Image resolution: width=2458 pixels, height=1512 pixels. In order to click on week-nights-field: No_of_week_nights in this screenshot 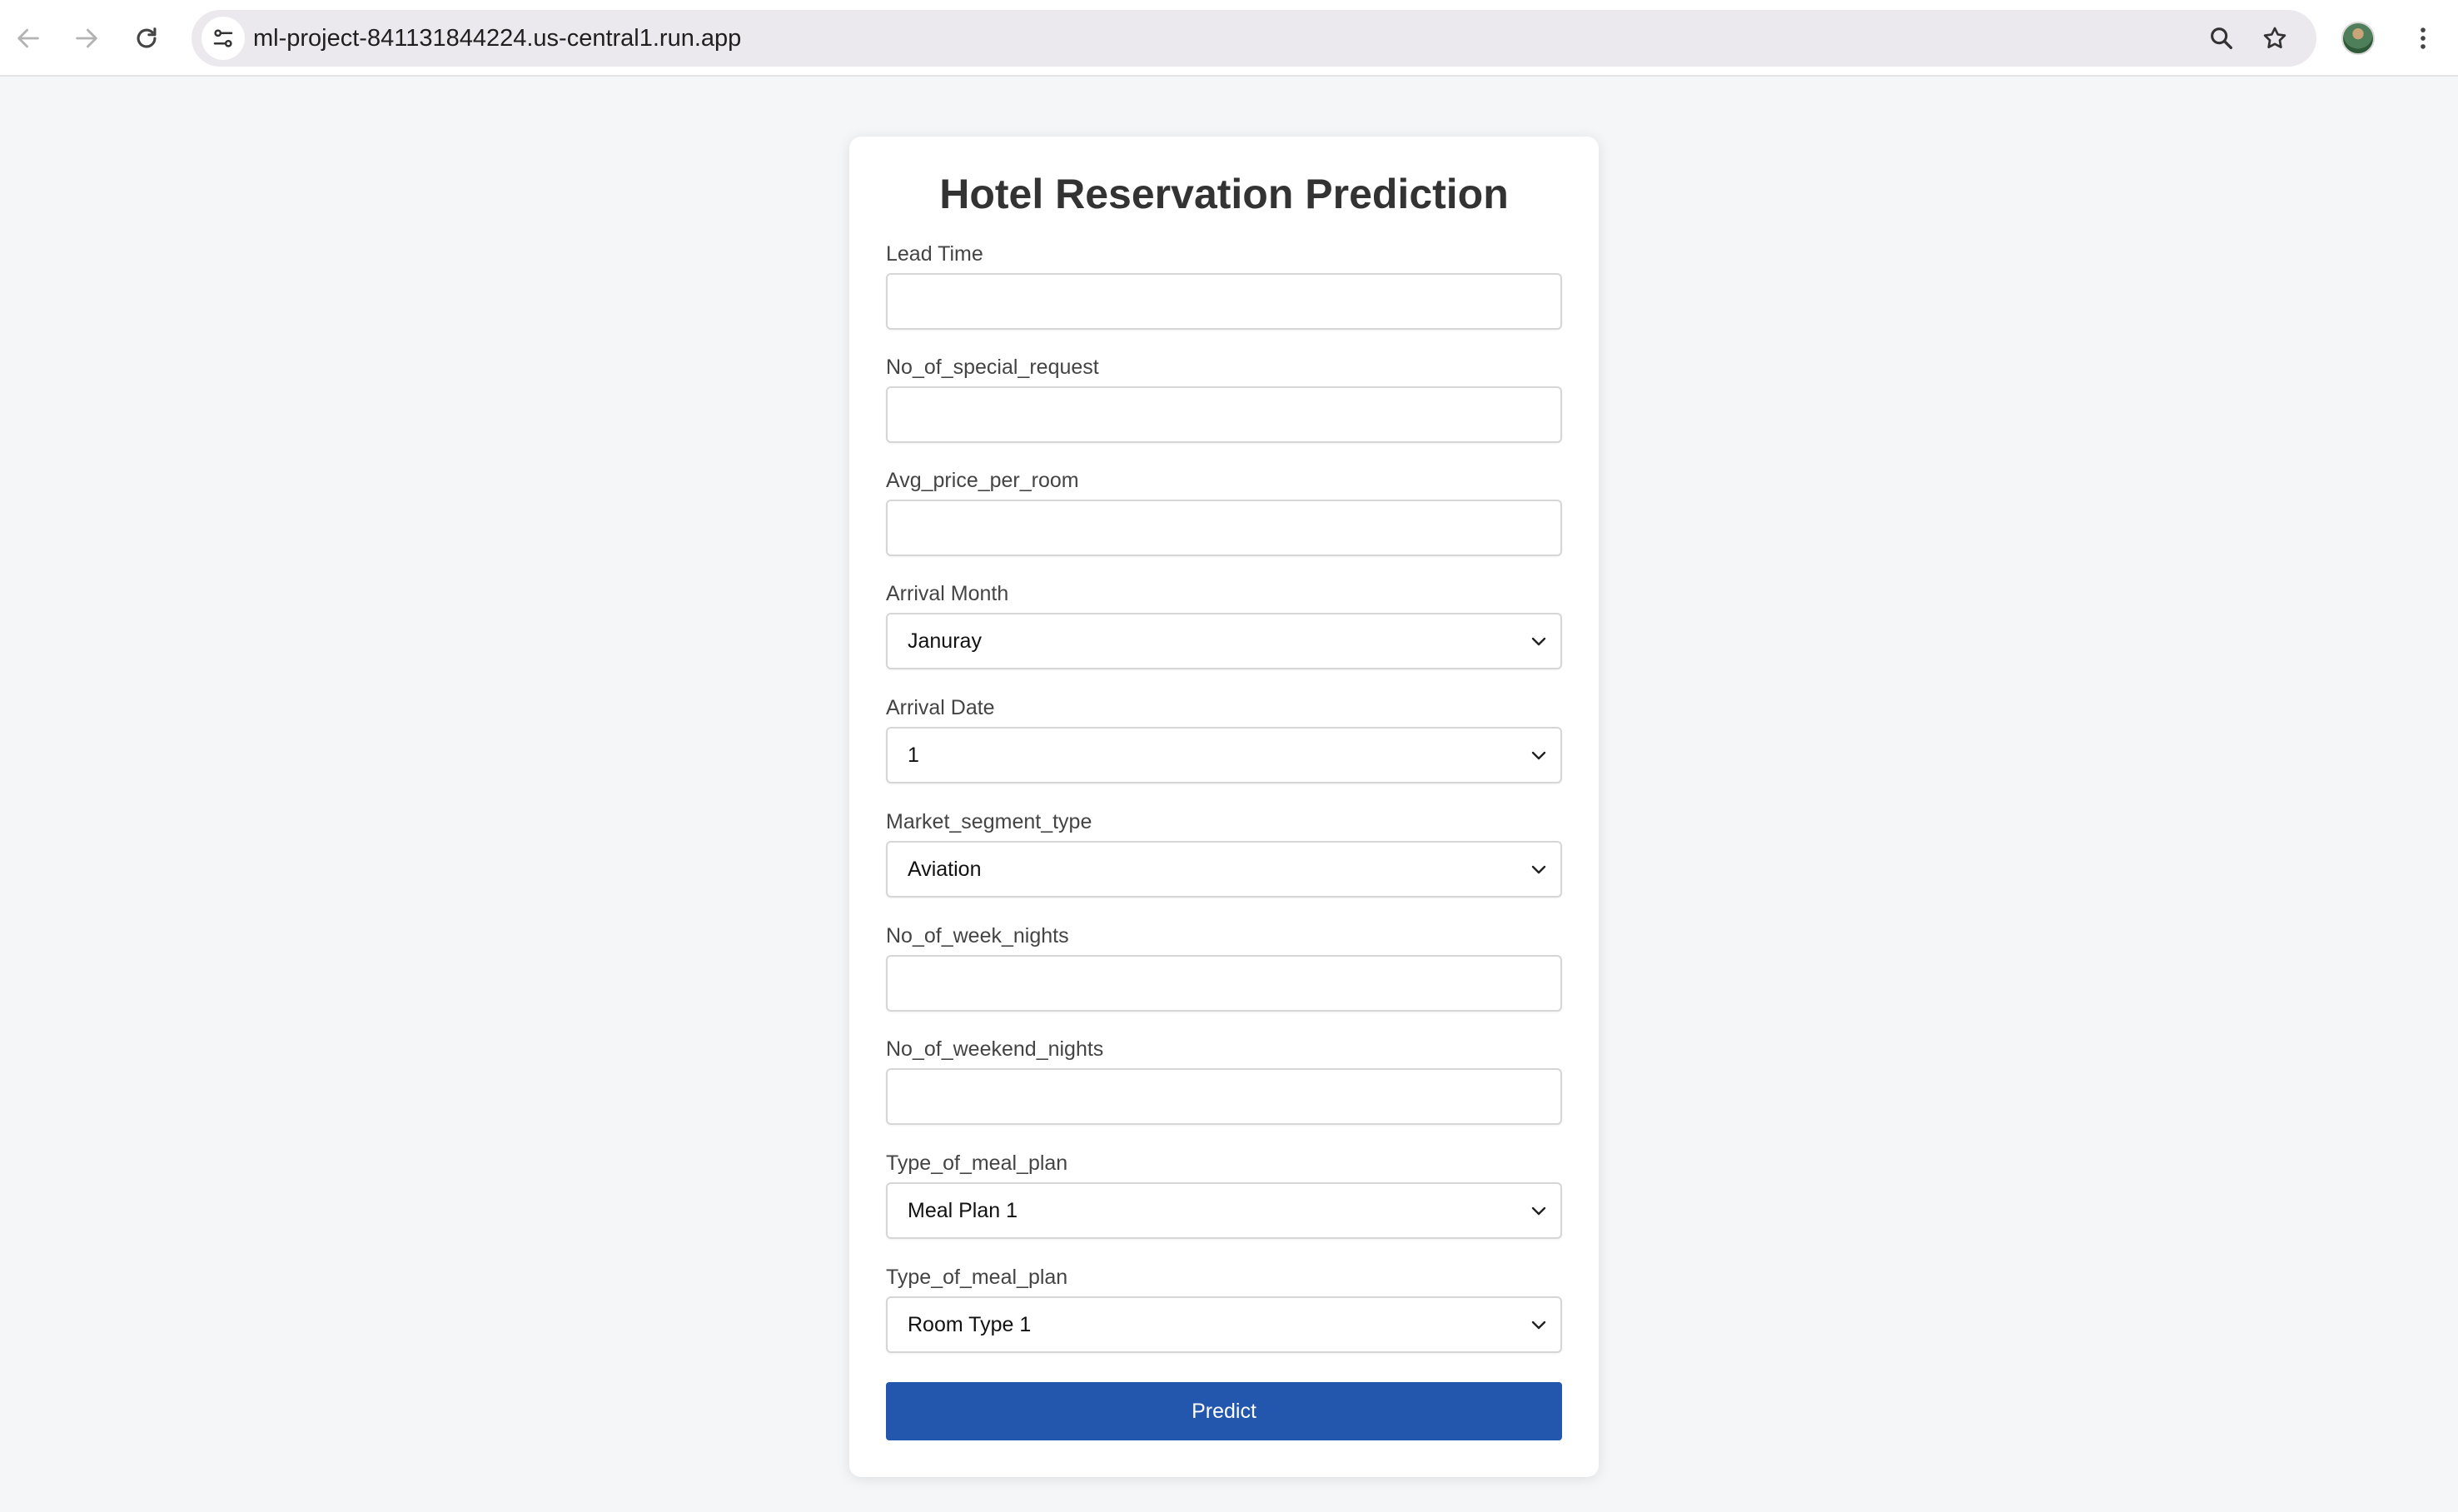, I will do `click(1224, 968)`.